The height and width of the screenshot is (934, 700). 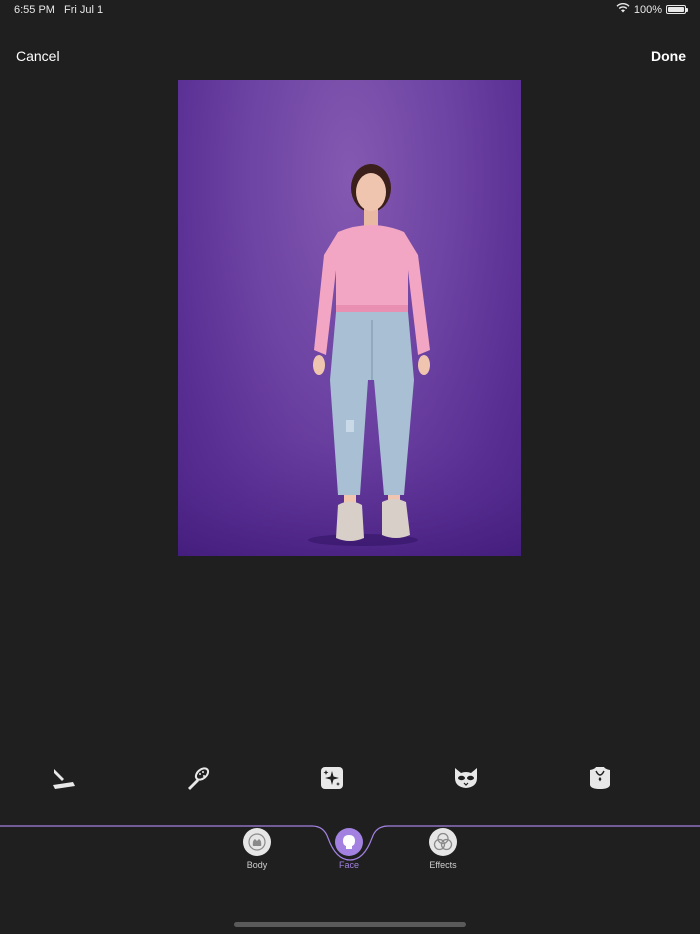 I want to click on tool-brush, so click(x=198, y=780).